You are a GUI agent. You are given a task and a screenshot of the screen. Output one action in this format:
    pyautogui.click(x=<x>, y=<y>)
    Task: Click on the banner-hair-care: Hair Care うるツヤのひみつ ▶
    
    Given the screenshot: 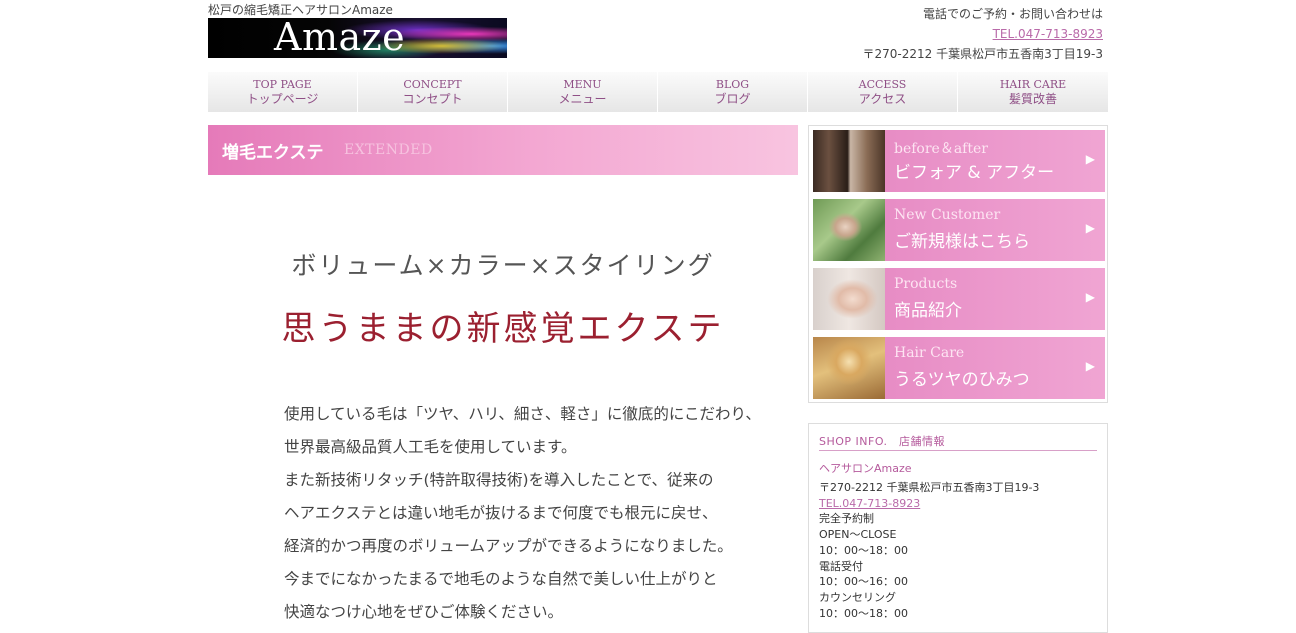 What is the action you would take?
    pyautogui.click(x=959, y=368)
    